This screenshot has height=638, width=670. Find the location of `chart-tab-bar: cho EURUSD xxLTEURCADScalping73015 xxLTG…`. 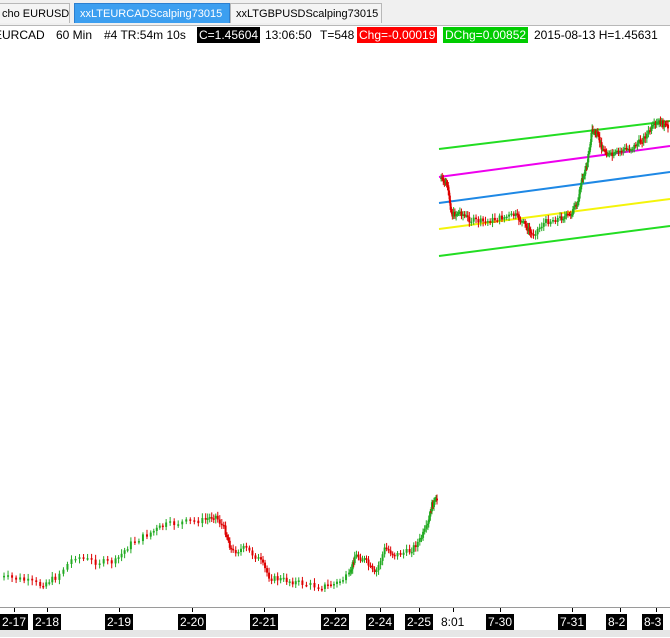

chart-tab-bar: cho EURUSD xxLTEURCADScalping73015 xxLTG… is located at coordinates (335, 13).